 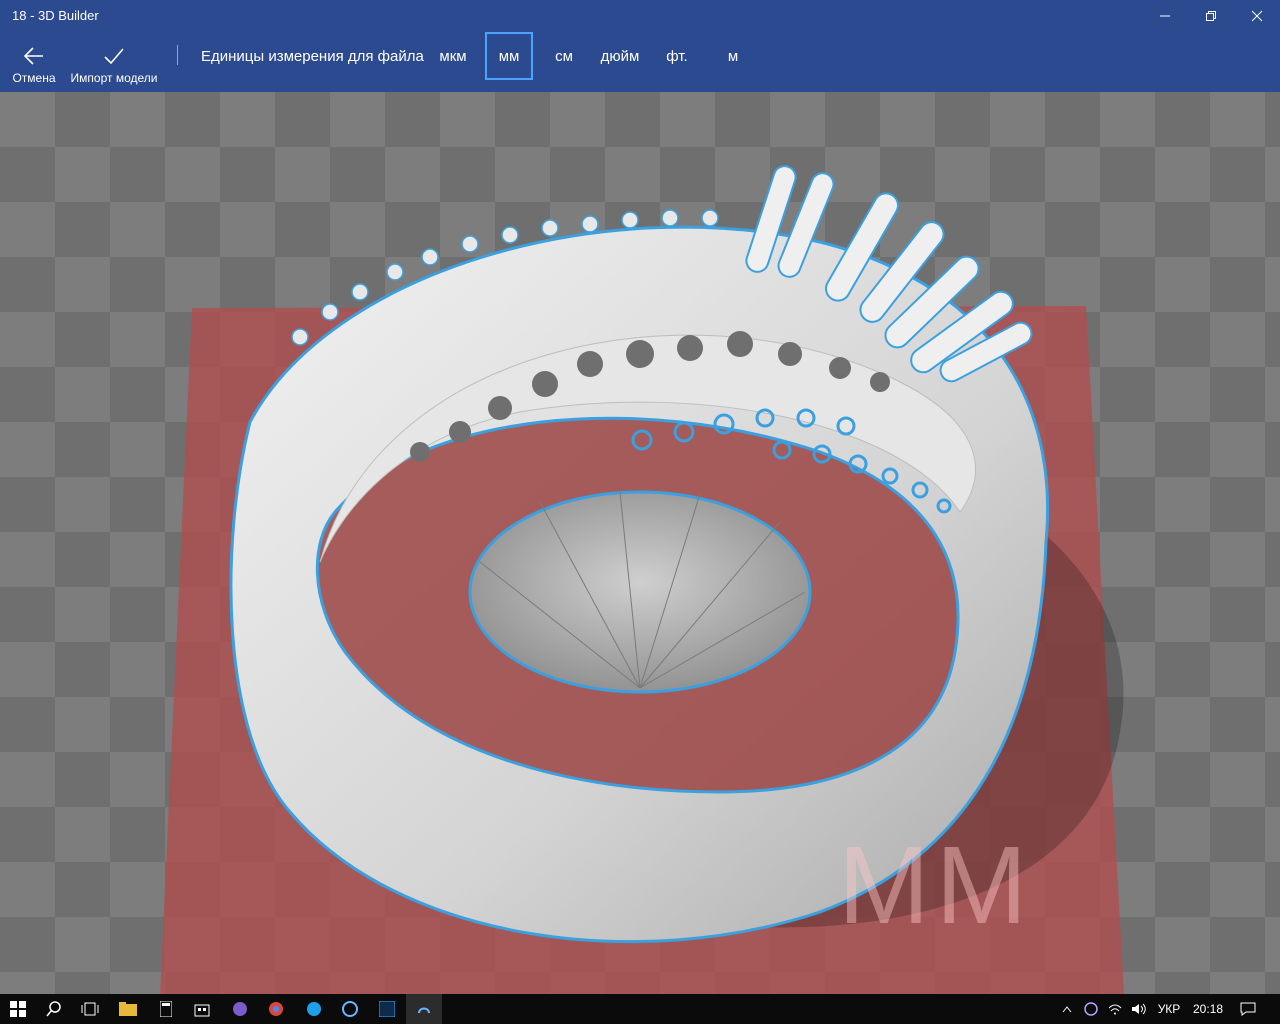 I want to click on calculator-button, so click(x=166, y=1009).